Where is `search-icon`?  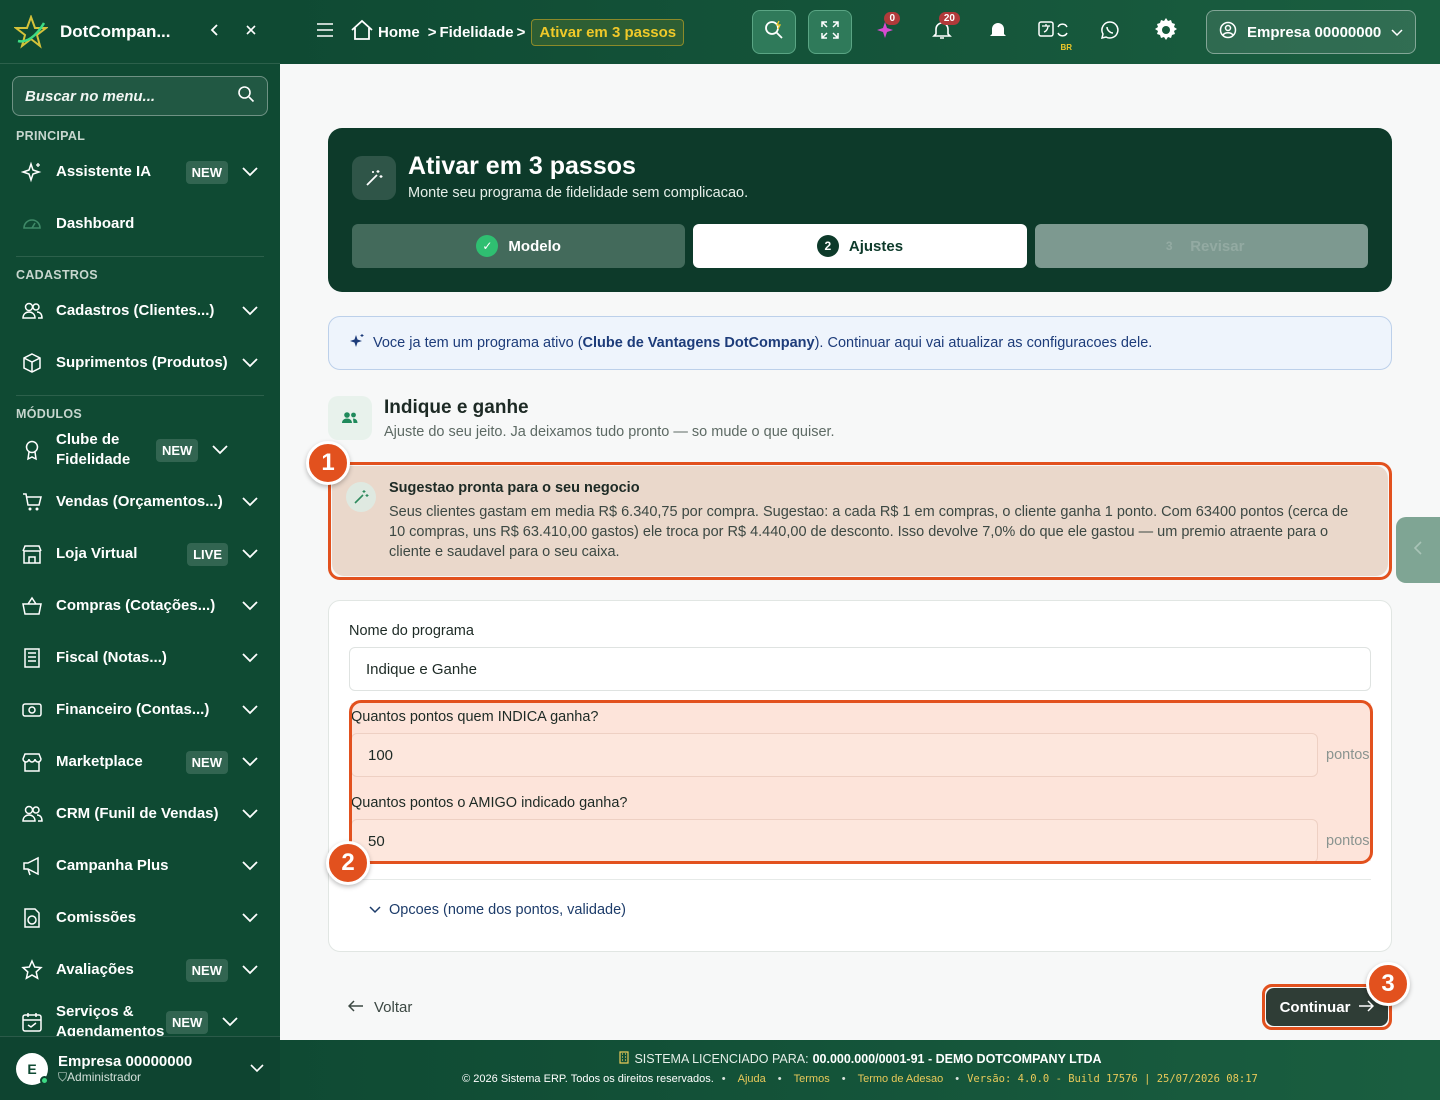 search-icon is located at coordinates (246, 96).